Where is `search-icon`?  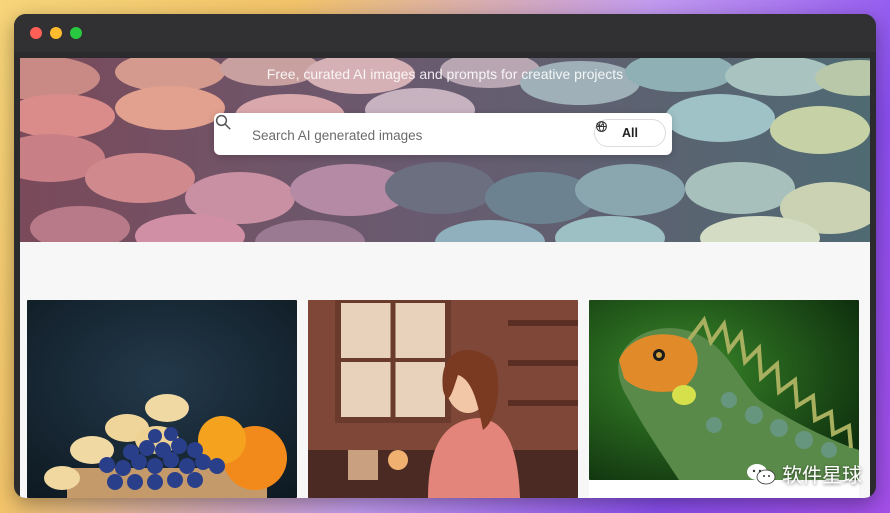 search-icon is located at coordinates (223, 122).